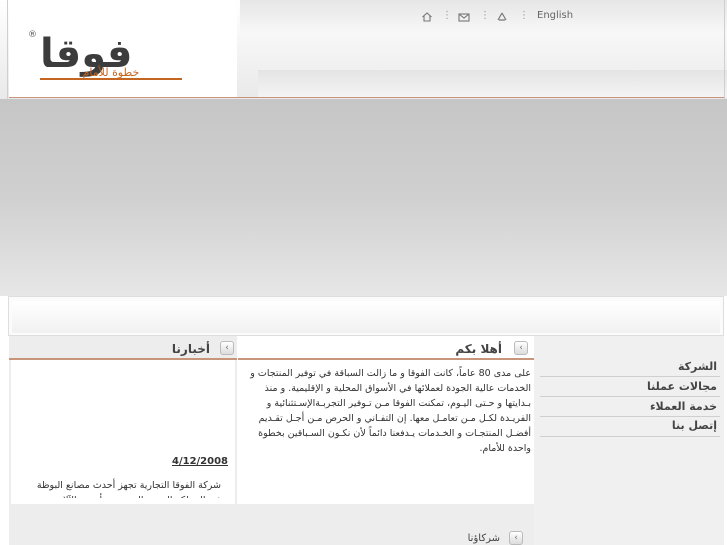 The width and height of the screenshot is (727, 545). Describe the element at coordinates (32, 35) in the screenshot. I see `registered-mark: ®` at that location.